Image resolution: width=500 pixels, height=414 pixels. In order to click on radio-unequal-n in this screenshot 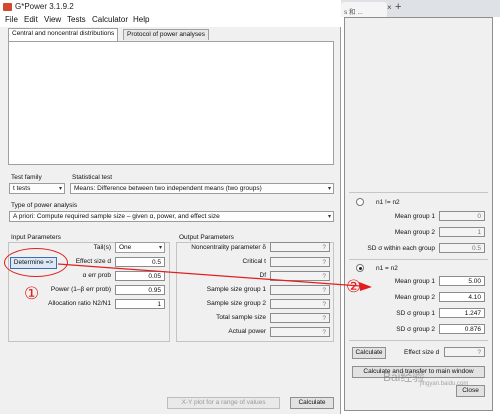, I will do `click(360, 202)`.